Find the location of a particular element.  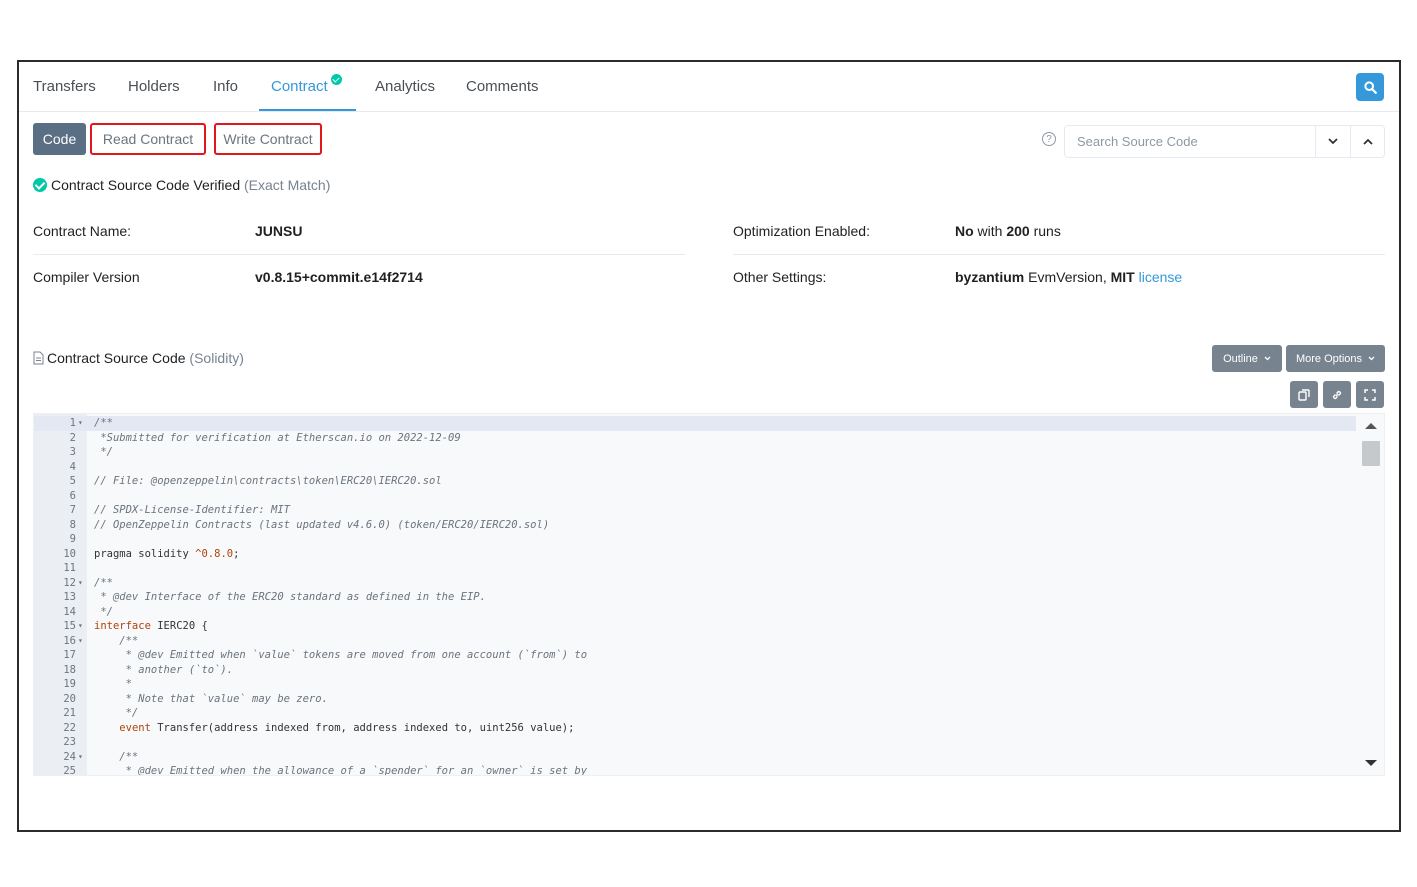

compiler-label: Compiler Version is located at coordinates (86, 277).